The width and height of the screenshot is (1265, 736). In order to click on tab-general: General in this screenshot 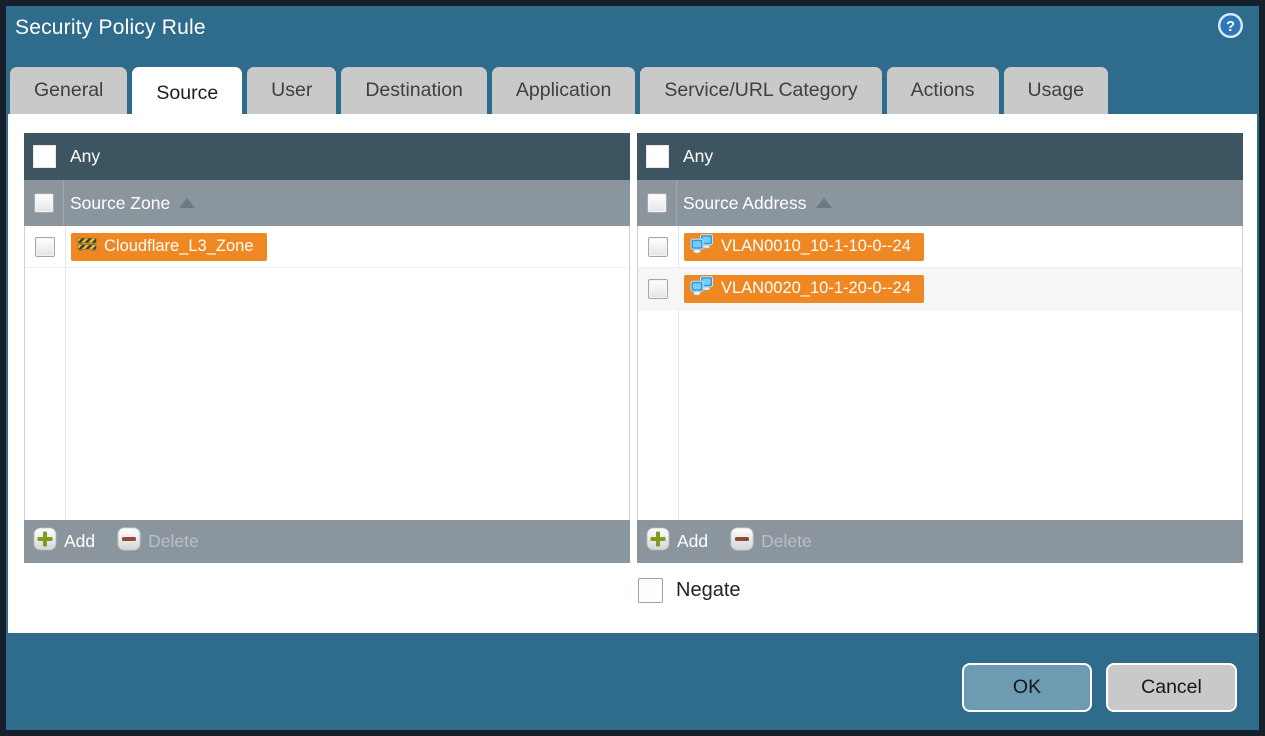, I will do `click(69, 90)`.